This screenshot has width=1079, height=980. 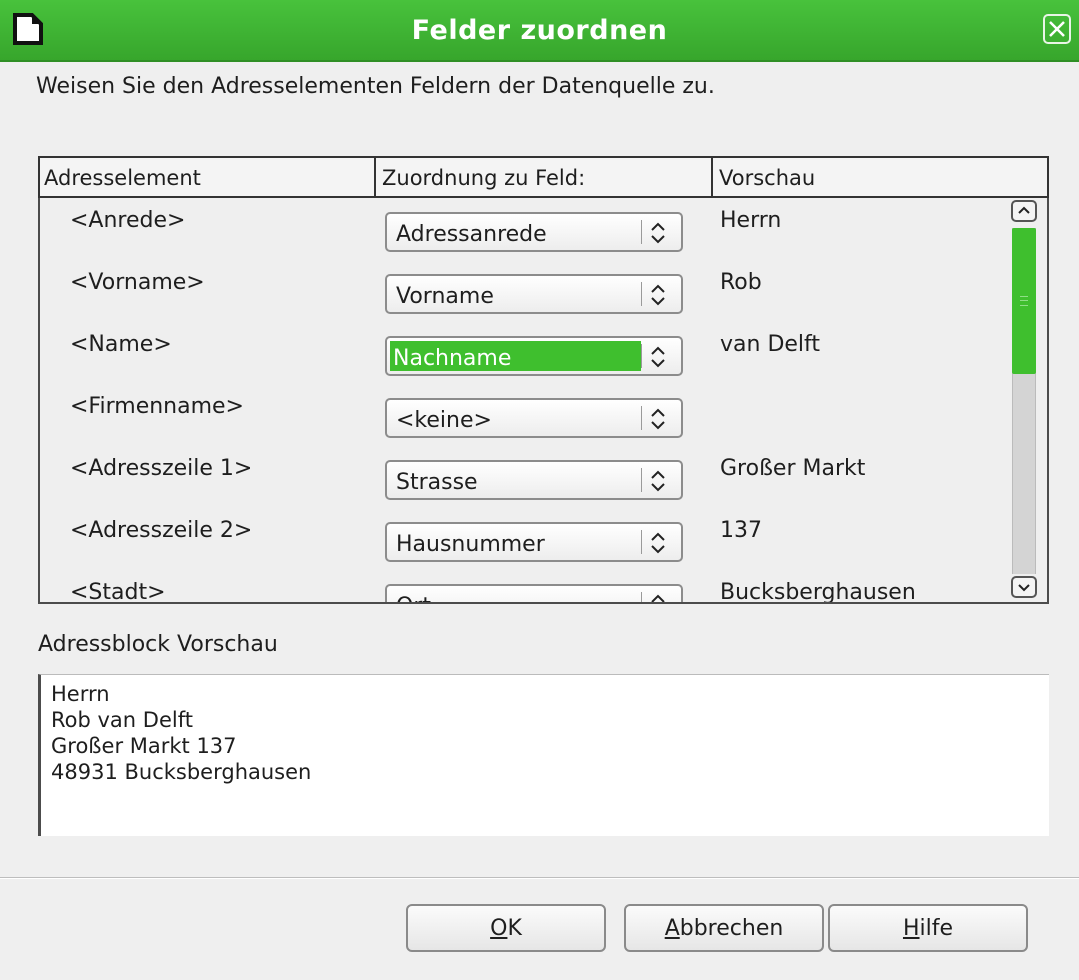 I want to click on field-select: Ort, so click(x=534, y=593).